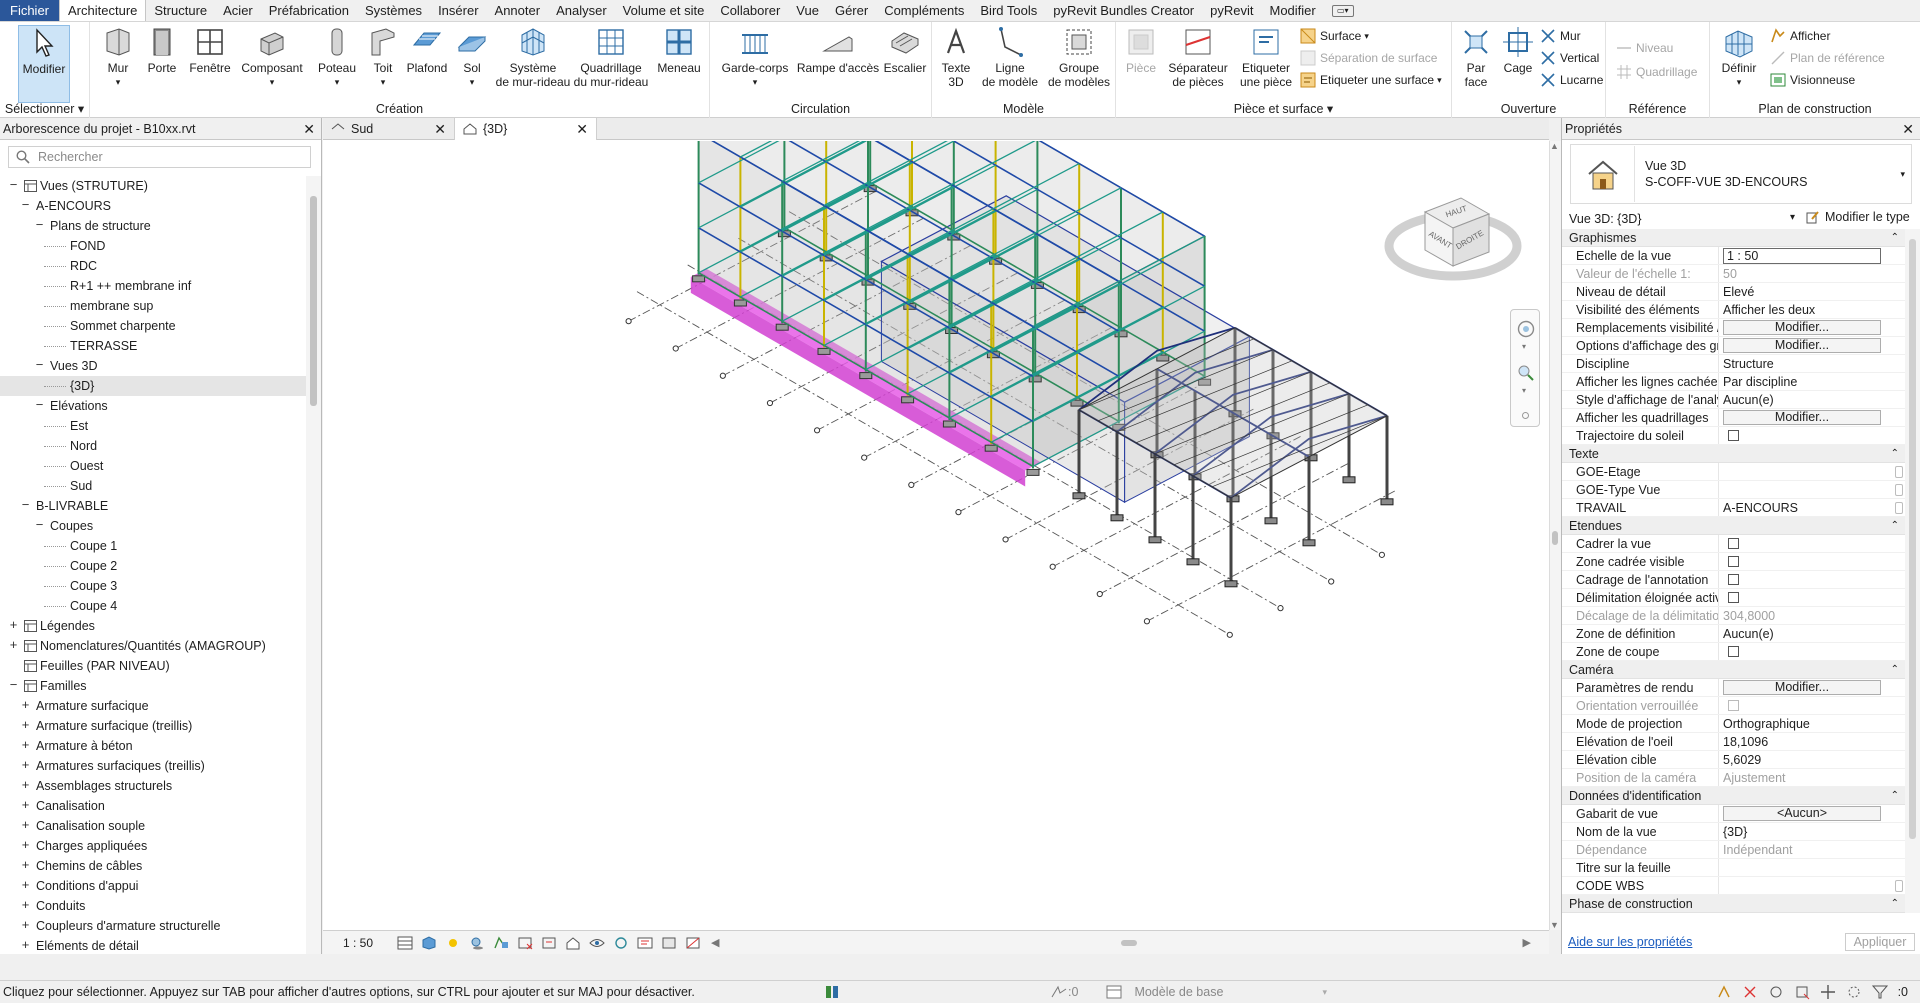  Describe the element at coordinates (153, 506) in the screenshot. I see `tree-item: − B-LIVRABLE` at that location.